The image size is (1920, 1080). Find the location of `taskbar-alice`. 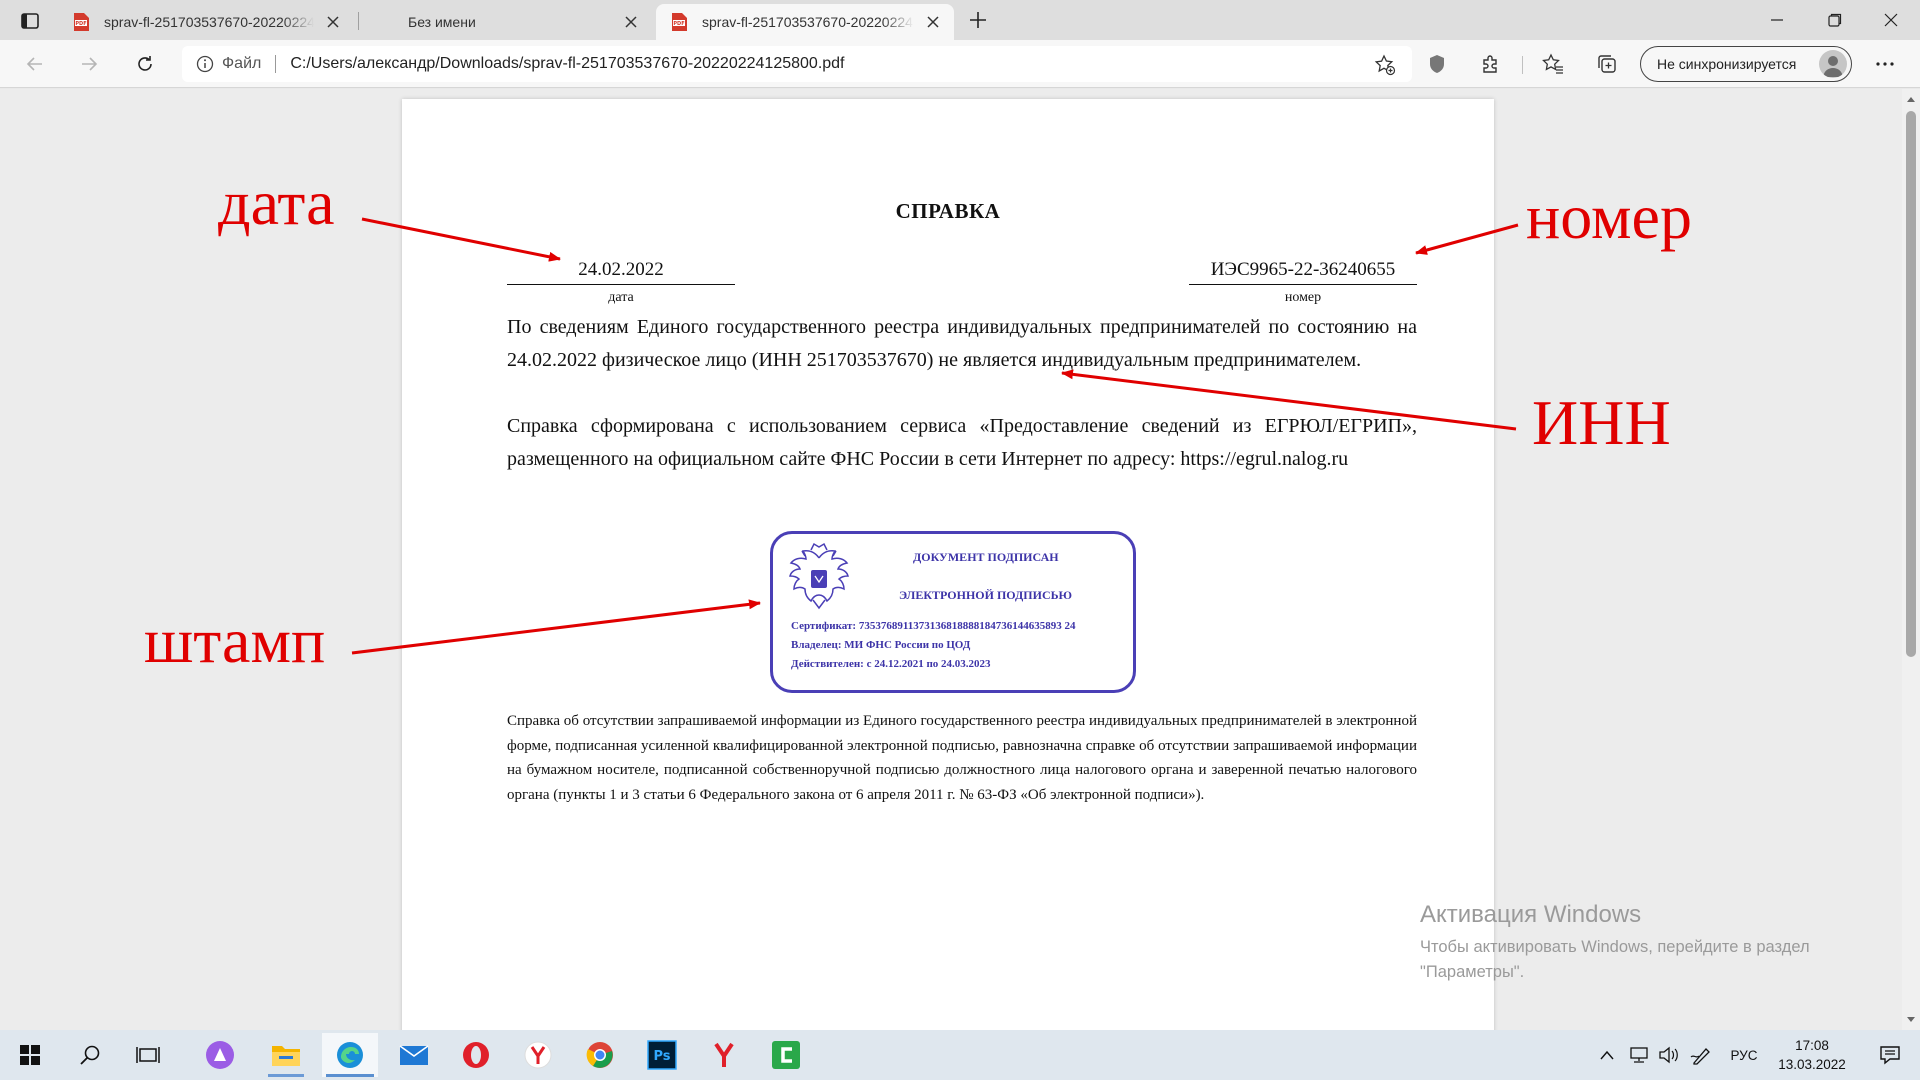

taskbar-alice is located at coordinates (220, 1055).